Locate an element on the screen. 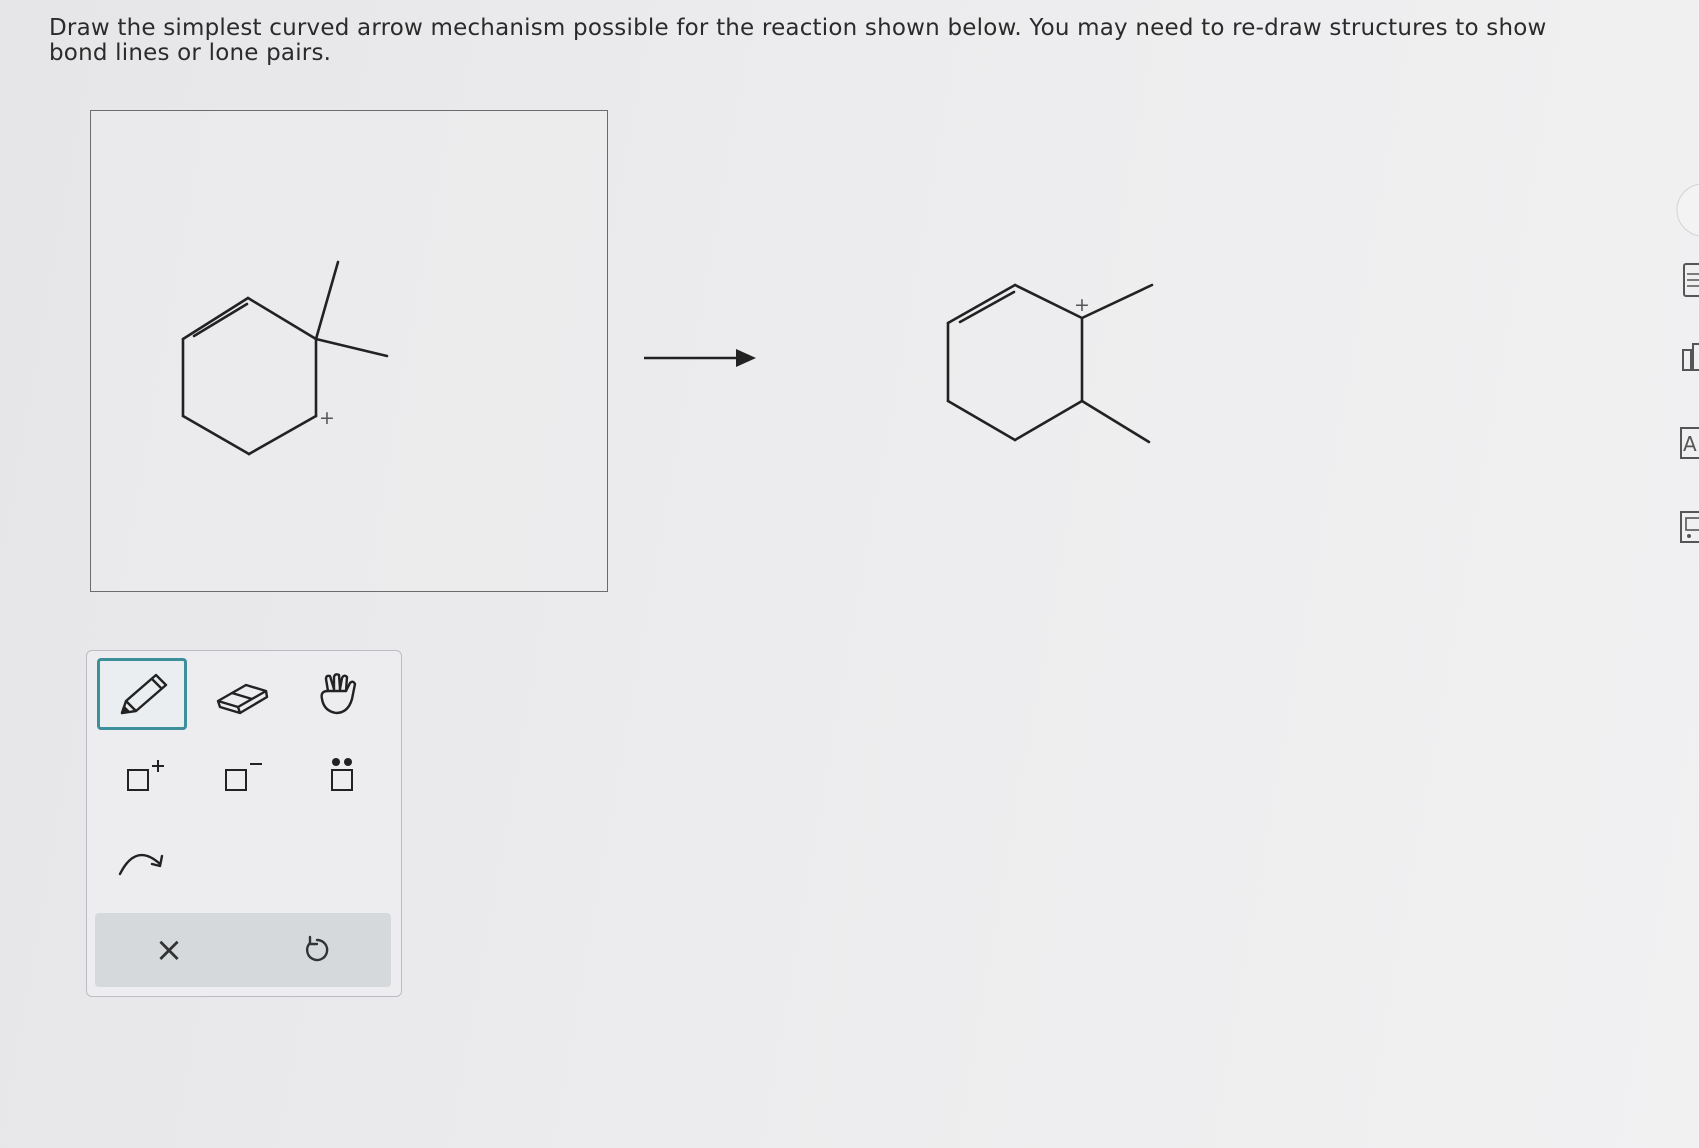 Image resolution: width=1699 pixels, height=1148 pixels. positive-charge-tool-button is located at coordinates (142, 777).